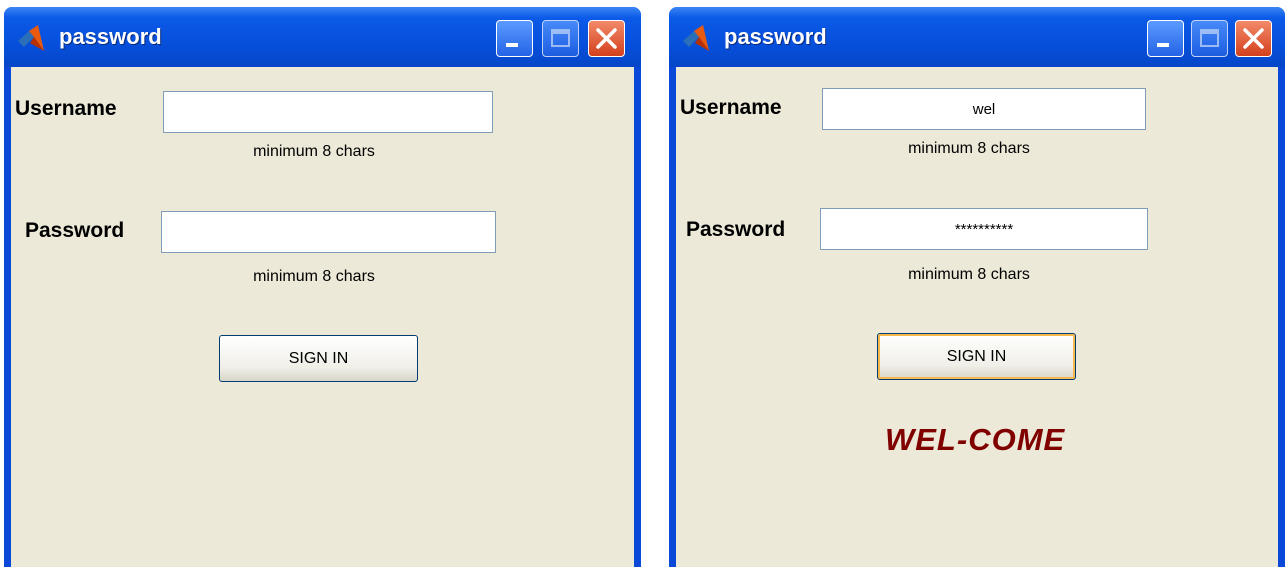 The width and height of the screenshot is (1288, 567). I want to click on welcome-message: WEL-COME, so click(975, 439).